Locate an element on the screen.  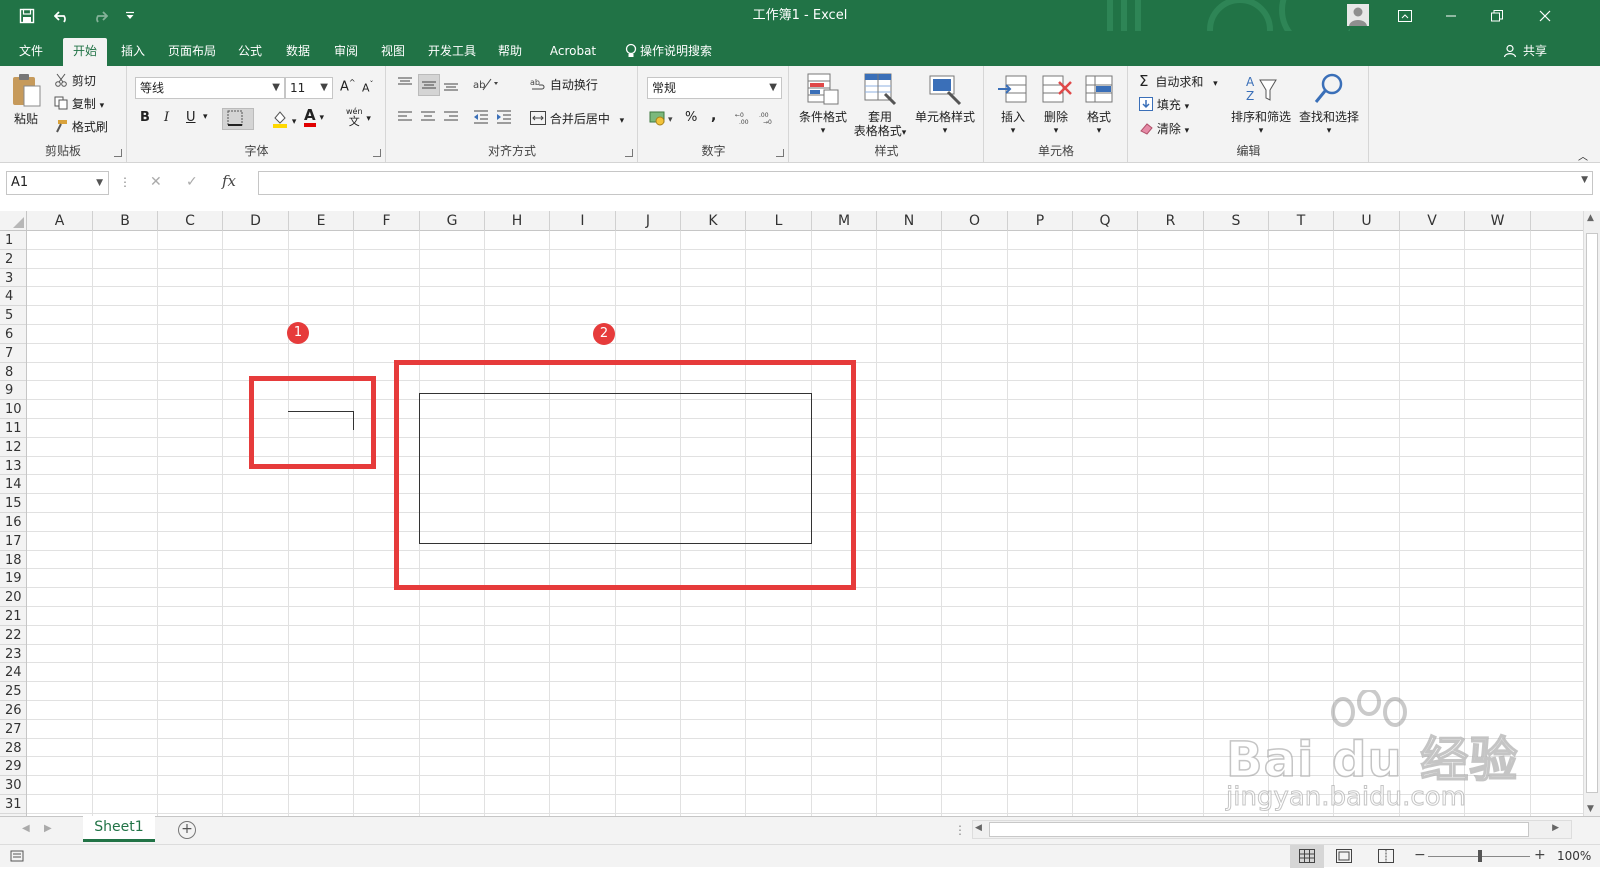
scroll-up-icon: ▲ is located at coordinates (1590, 218).